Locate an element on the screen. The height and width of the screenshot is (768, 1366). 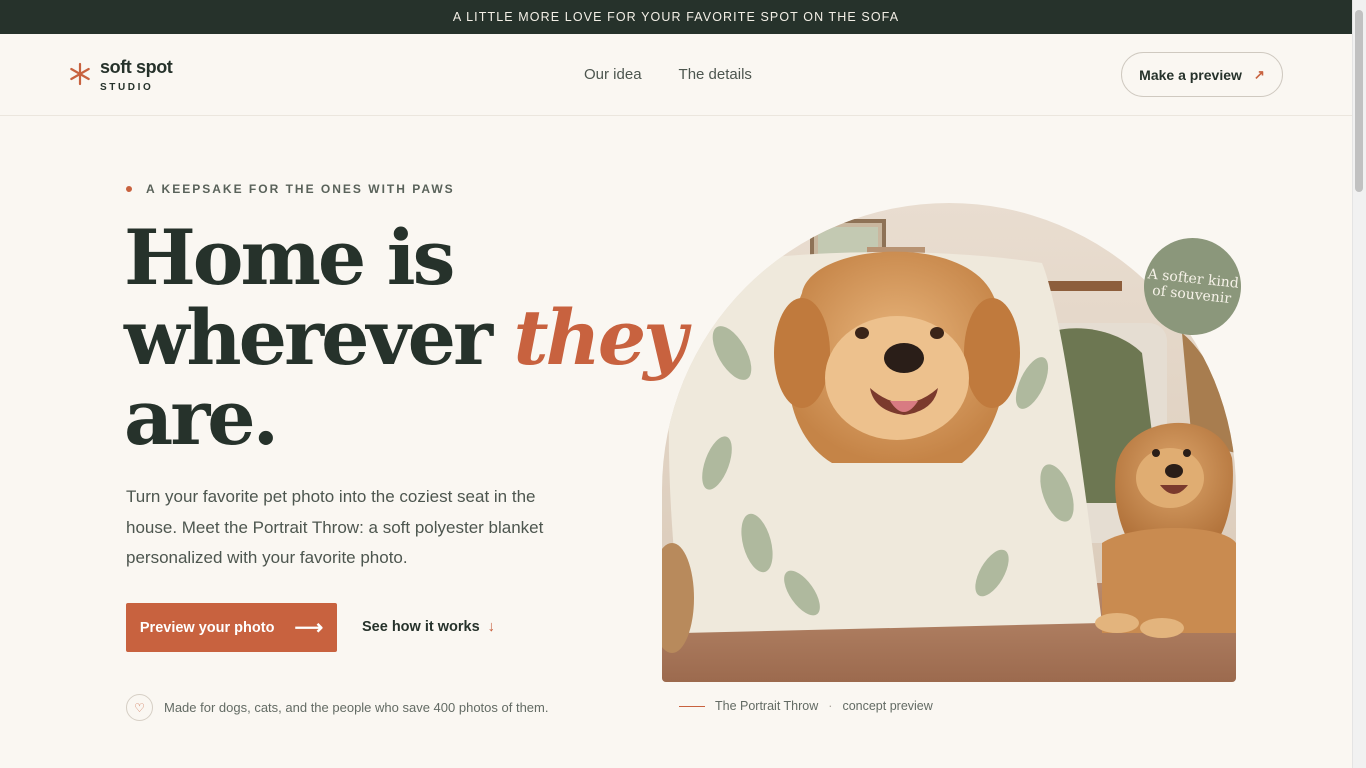
nav-link-our-idea: Our idea is located at coordinates (613, 74).